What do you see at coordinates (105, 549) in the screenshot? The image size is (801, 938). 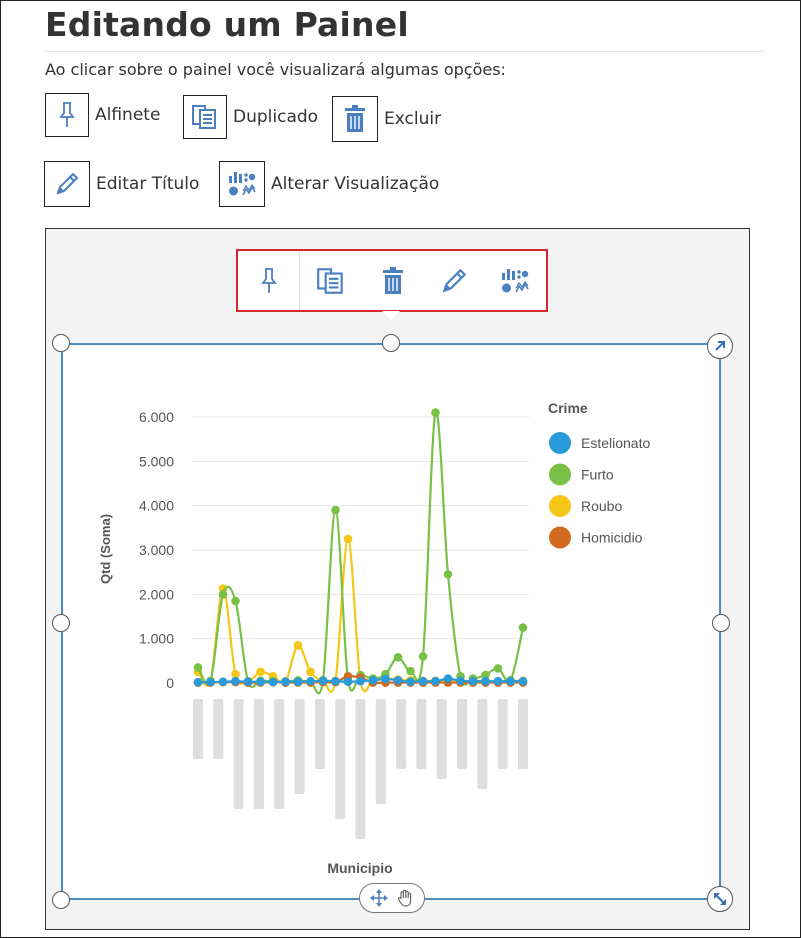 I see `y-axis-label: Qtd (Soma)` at bounding box center [105, 549].